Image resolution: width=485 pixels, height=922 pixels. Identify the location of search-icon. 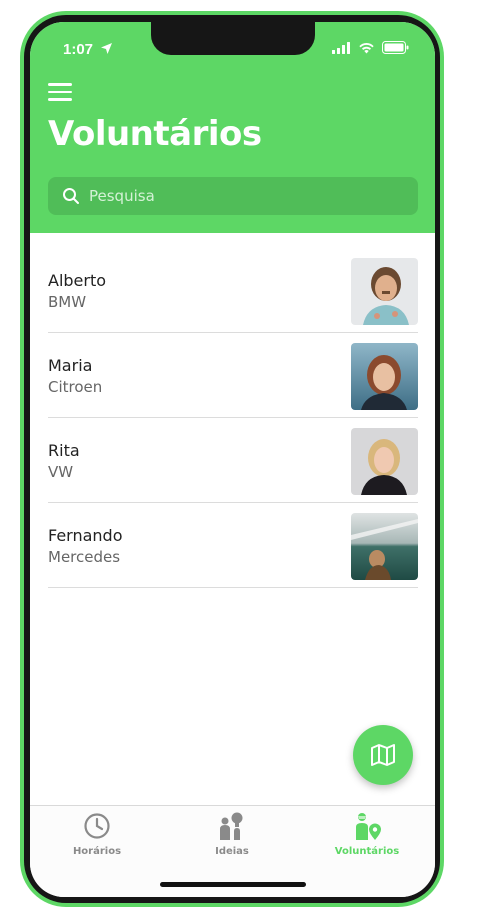
(71, 196).